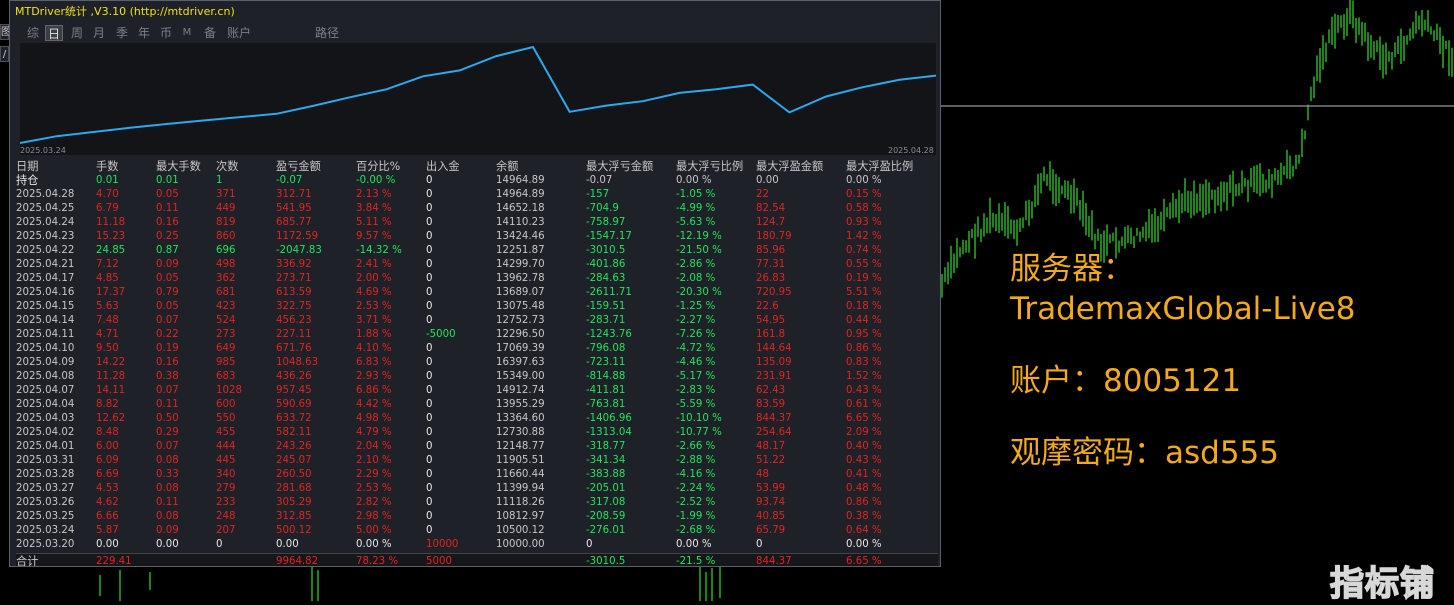 Image resolution: width=1454 pixels, height=605 pixels. What do you see at coordinates (374, 292) in the screenshot?
I see `cell-percent: 4.69 %` at bounding box center [374, 292].